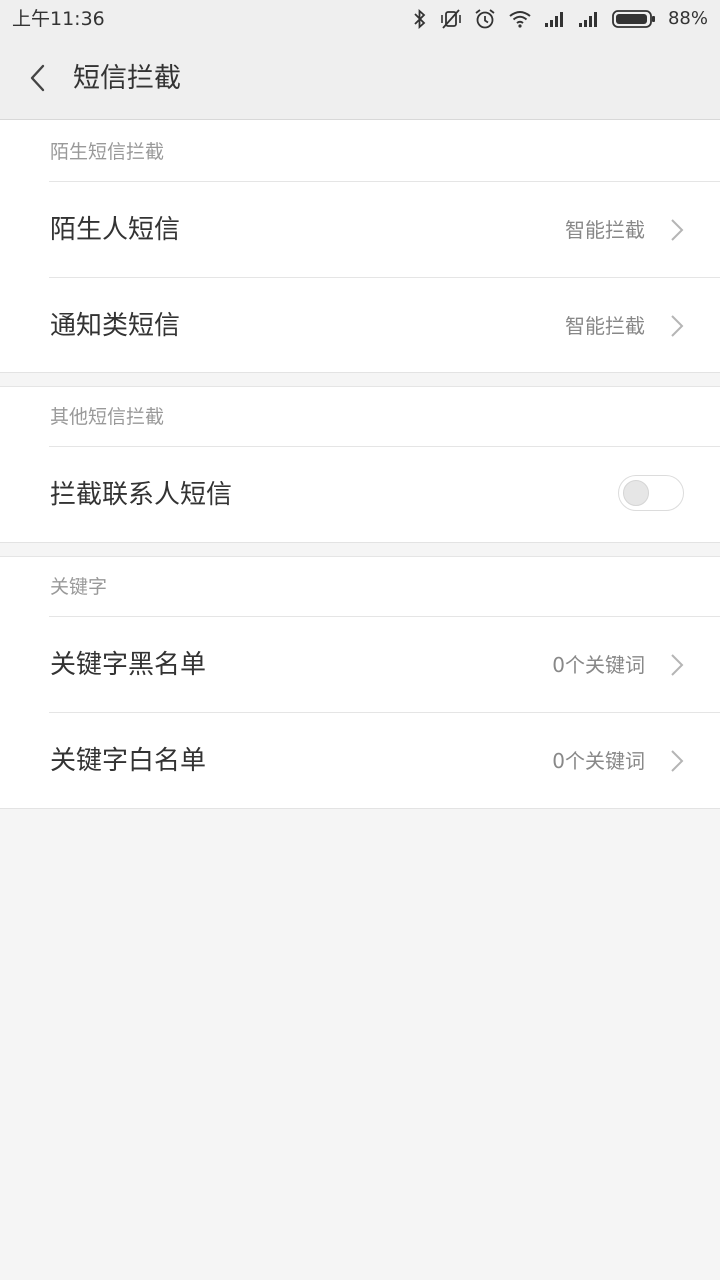 The image size is (720, 1280). What do you see at coordinates (128, 665) in the screenshot?
I see `row-label: 关键字黑名单` at bounding box center [128, 665].